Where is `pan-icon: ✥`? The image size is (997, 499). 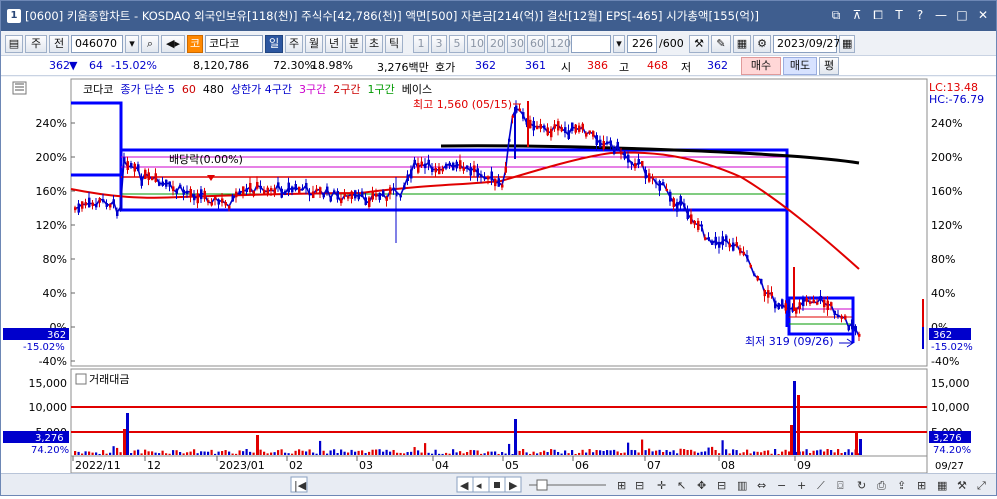 pan-icon: ✥ is located at coordinates (701, 485).